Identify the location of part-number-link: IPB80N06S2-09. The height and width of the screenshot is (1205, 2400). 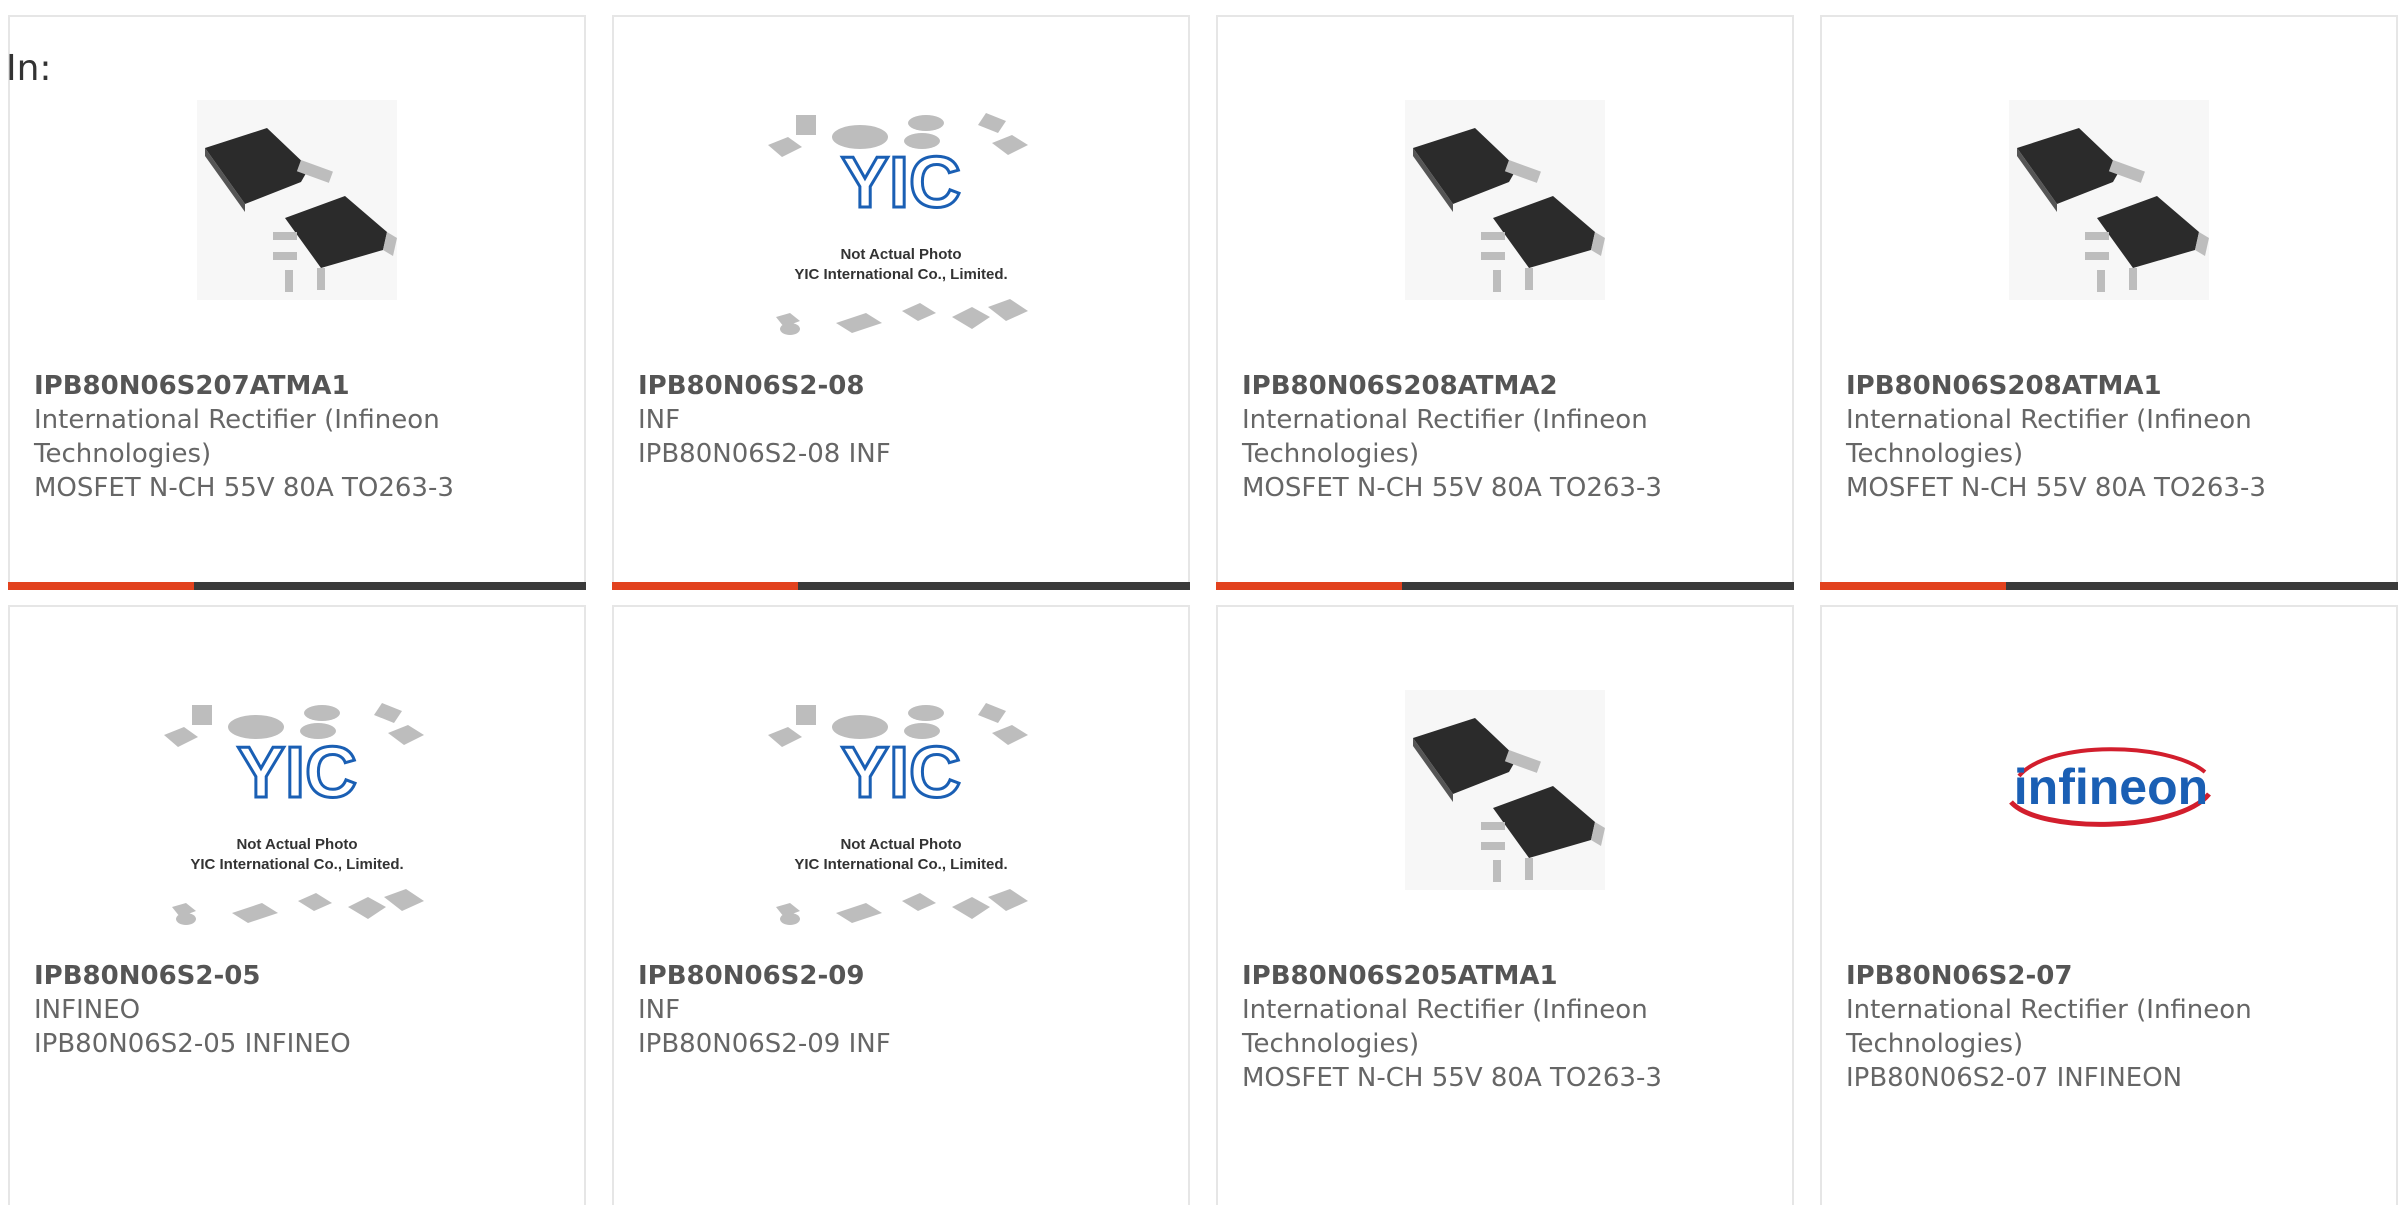
(903, 976).